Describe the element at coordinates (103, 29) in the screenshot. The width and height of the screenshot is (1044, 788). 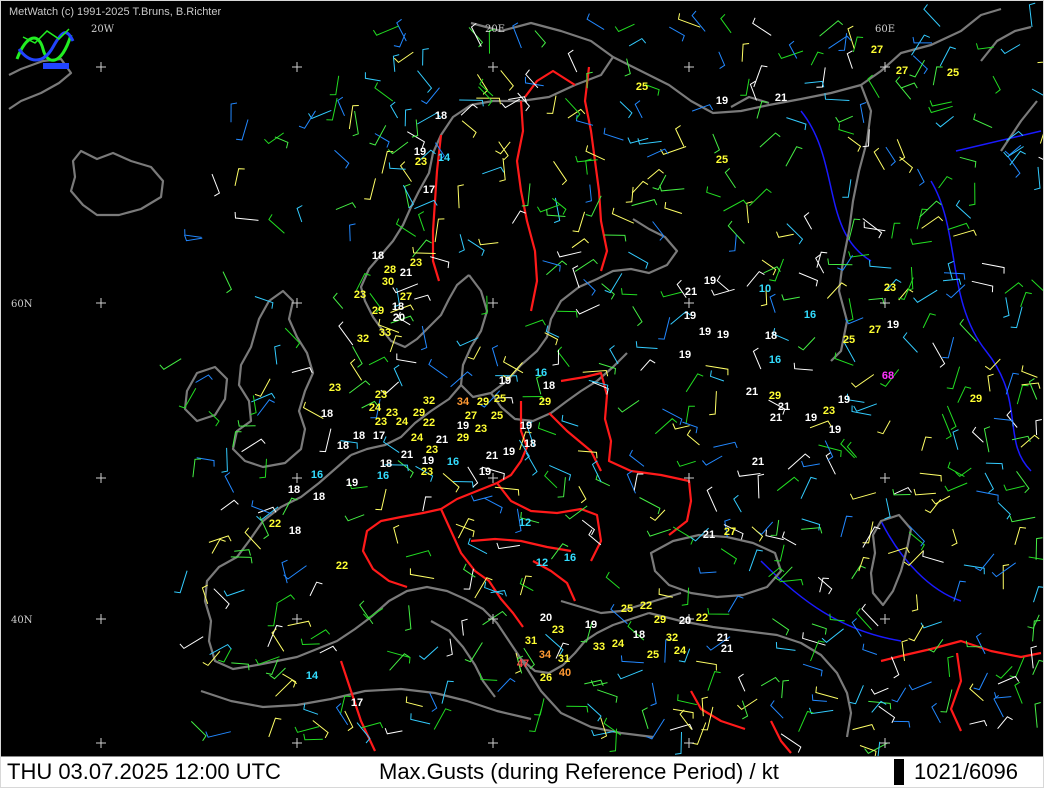
I see `label-20w: 20W` at that location.